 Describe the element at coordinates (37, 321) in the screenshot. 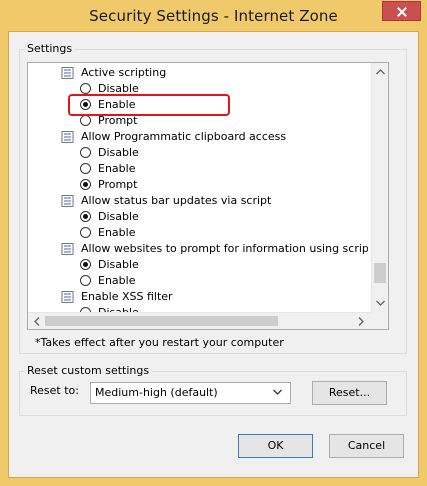

I see `scroll-left-arrow-icon` at that location.